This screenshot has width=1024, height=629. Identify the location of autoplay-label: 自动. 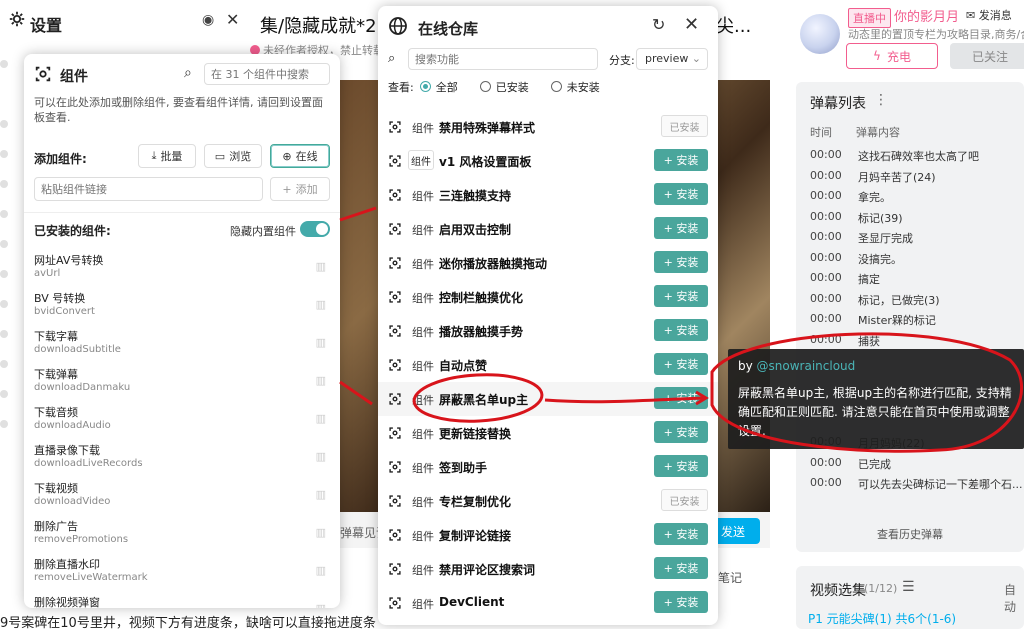
(1014, 598).